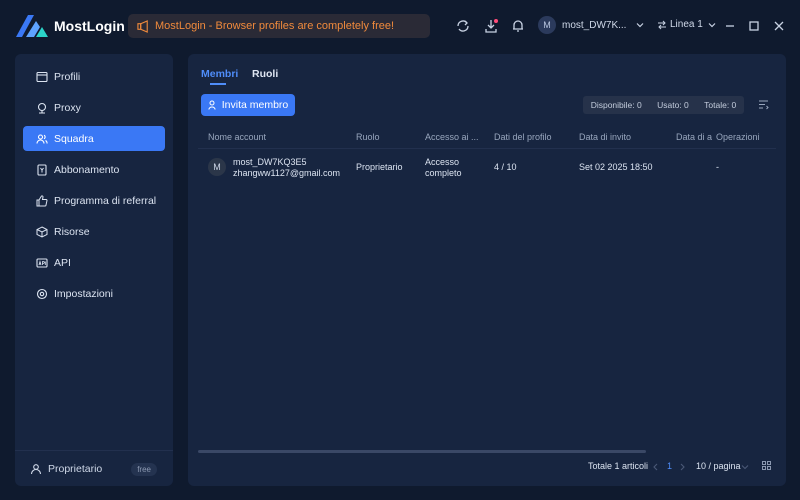 This screenshot has width=800, height=500. What do you see at coordinates (237, 137) in the screenshot?
I see `column-header-account: Nome account` at bounding box center [237, 137].